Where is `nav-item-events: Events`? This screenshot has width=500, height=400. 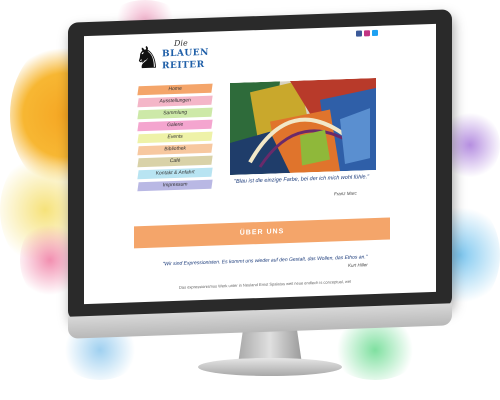 nav-item-events: Events is located at coordinates (175, 137).